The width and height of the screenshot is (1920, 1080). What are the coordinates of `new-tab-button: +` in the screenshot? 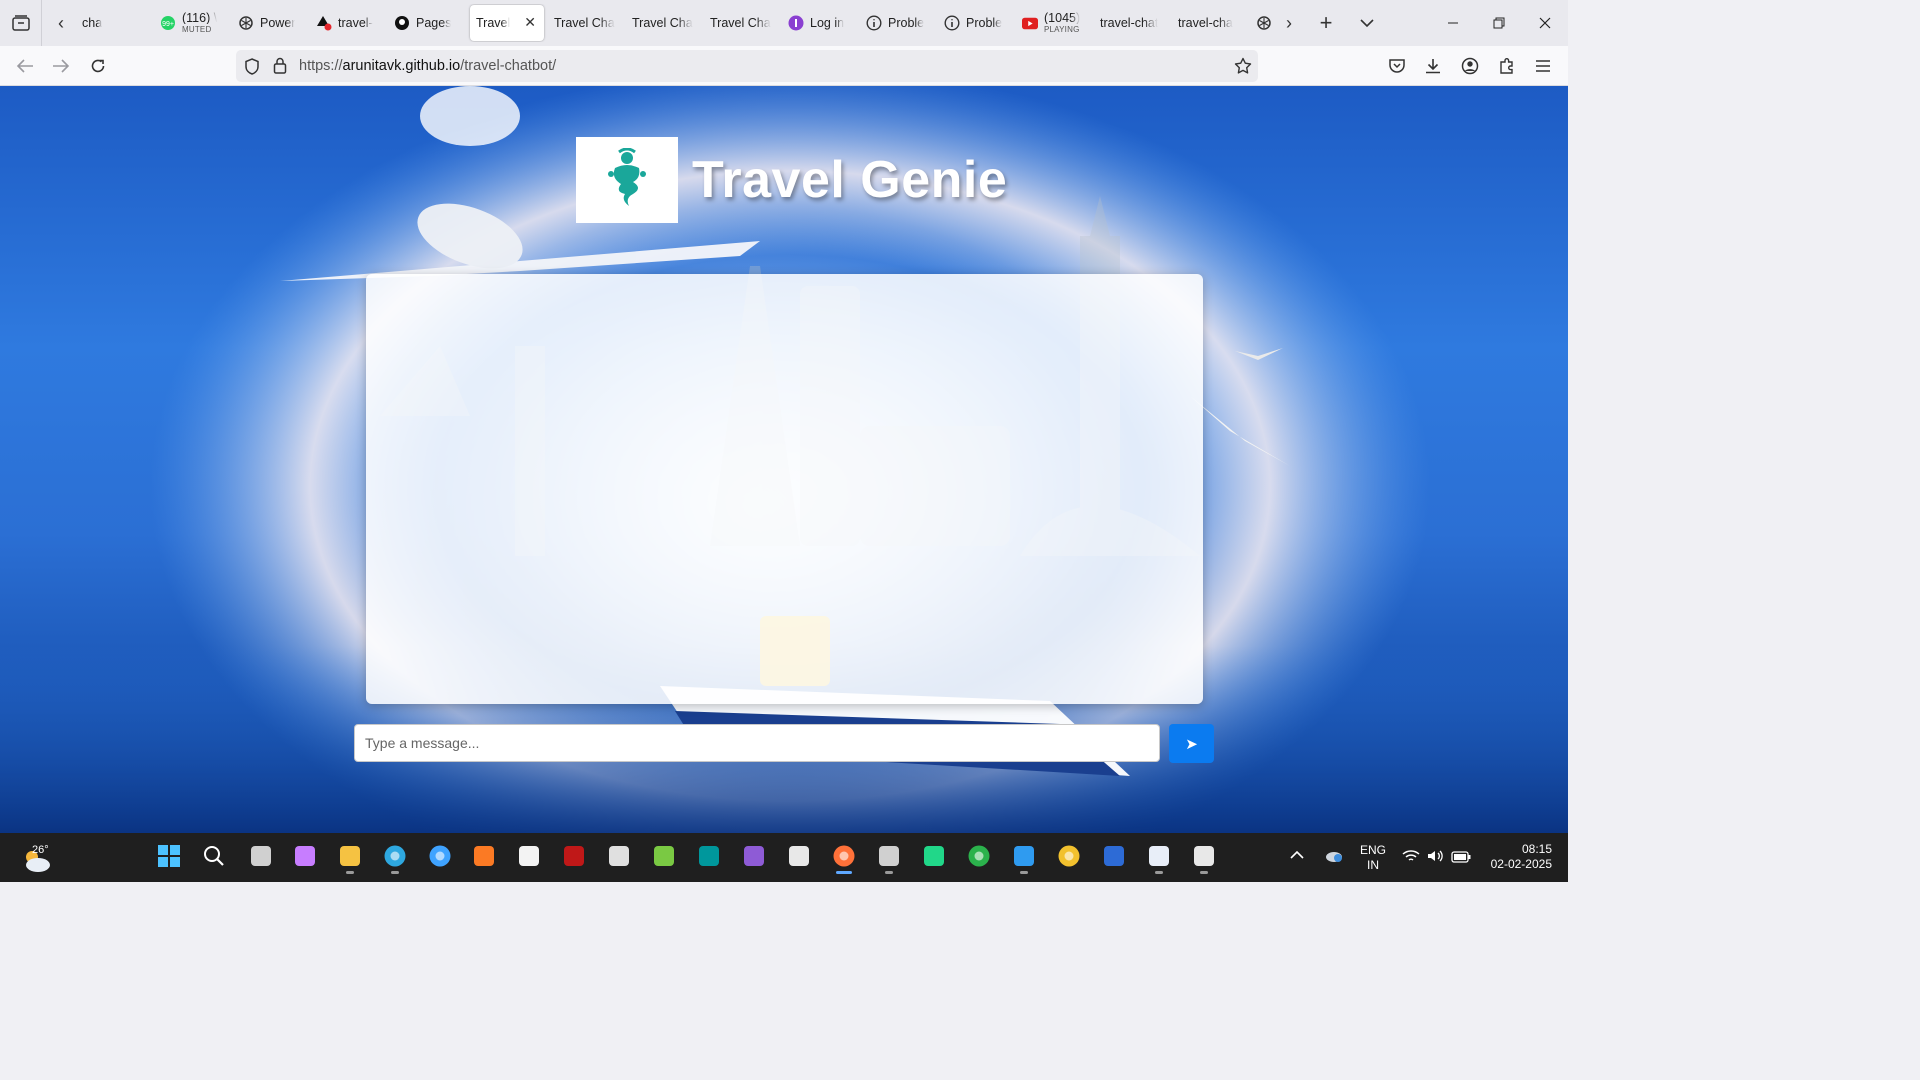 It's located at (1326, 23).